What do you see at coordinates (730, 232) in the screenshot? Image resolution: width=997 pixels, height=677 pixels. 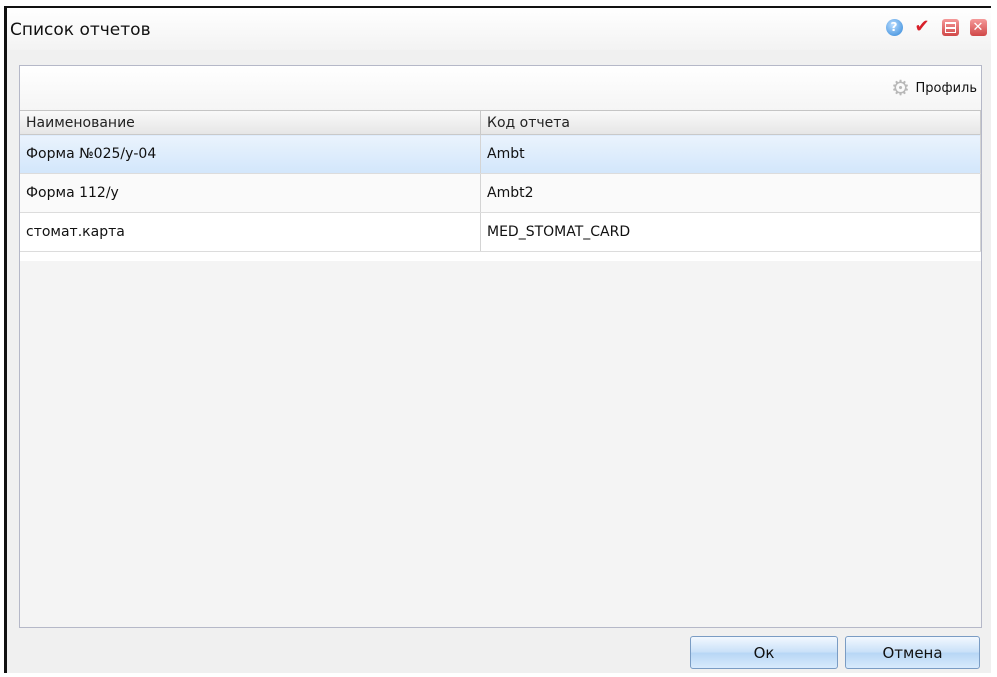 I see `report-code-cell: MED_STOMAT_CARD` at bounding box center [730, 232].